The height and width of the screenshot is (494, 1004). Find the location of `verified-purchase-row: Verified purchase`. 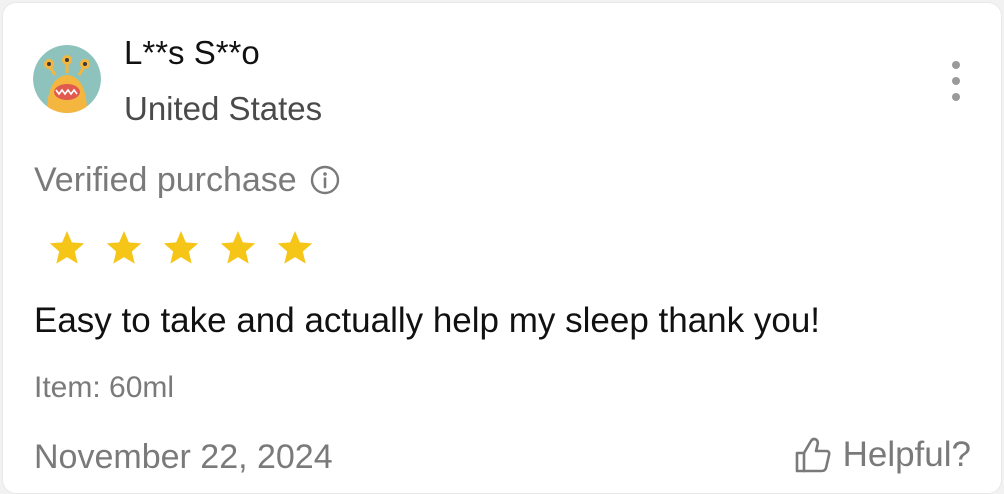

verified-purchase-row: Verified purchase is located at coordinates (187, 180).